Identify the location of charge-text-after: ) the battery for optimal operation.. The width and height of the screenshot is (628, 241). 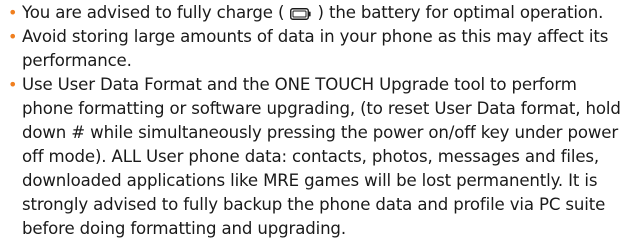
(460, 12).